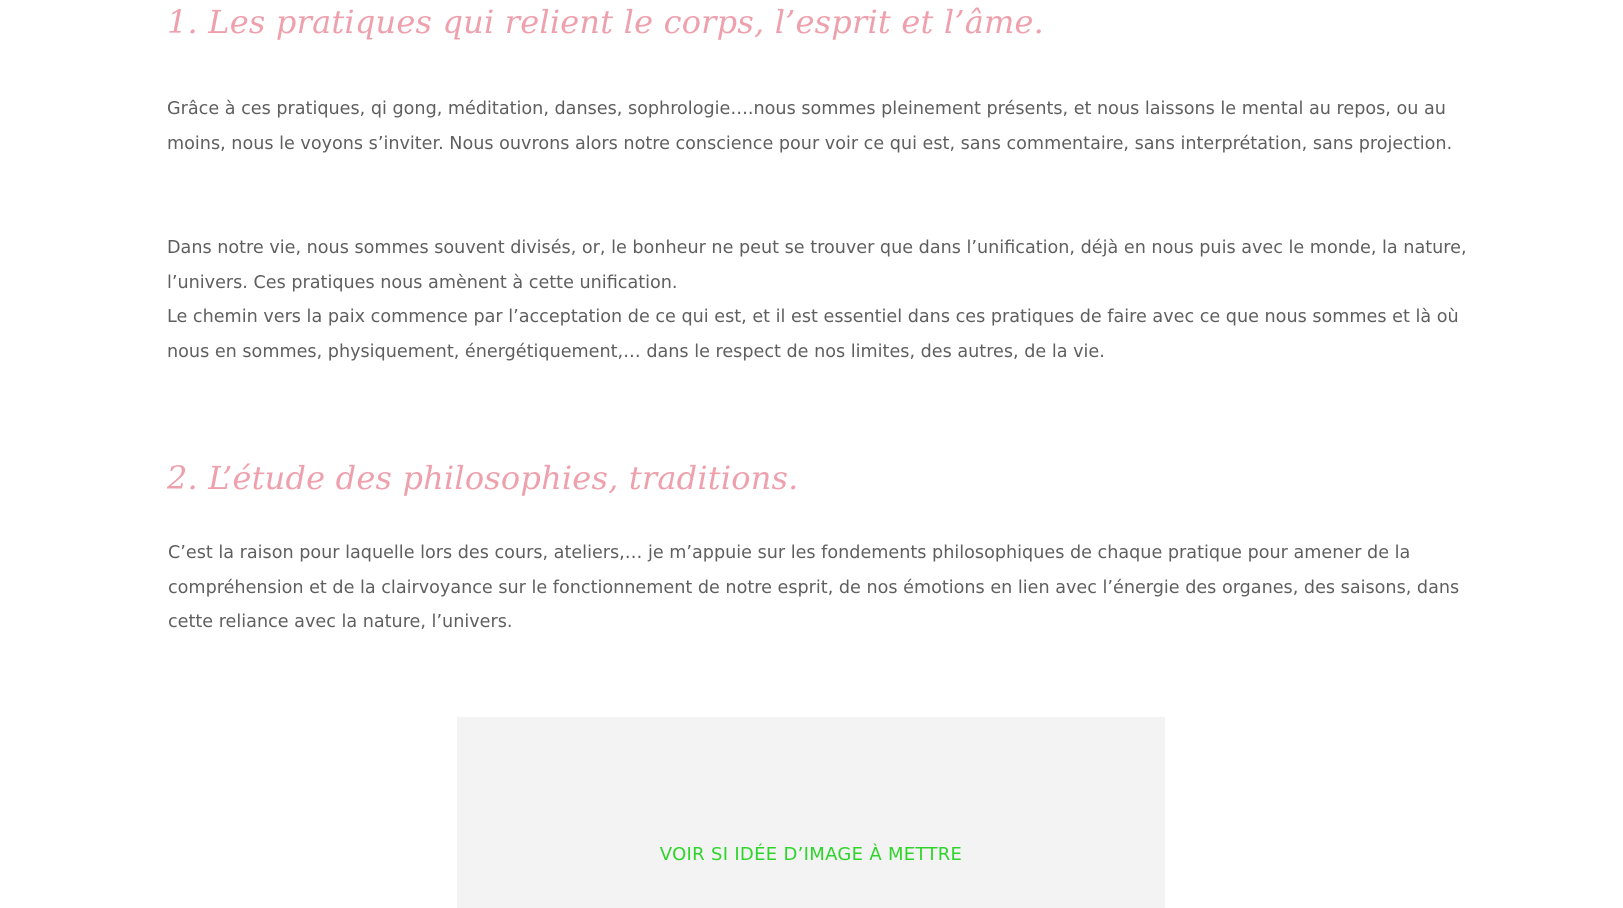 The width and height of the screenshot is (1623, 908). Describe the element at coordinates (811, 812) in the screenshot. I see `image-placeholder: VOIR SI IDÉE D’IMAGE À METTRE` at that location.